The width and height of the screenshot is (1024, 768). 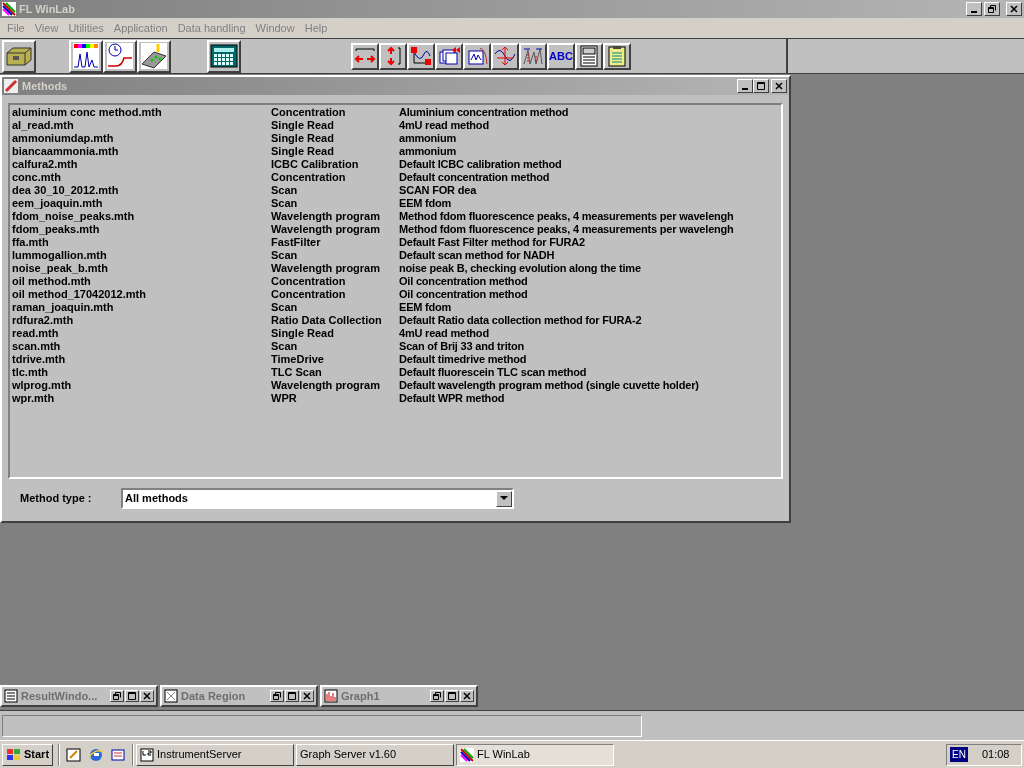 I want to click on method-file-name: fdom_peaks.mth, so click(x=140, y=229).